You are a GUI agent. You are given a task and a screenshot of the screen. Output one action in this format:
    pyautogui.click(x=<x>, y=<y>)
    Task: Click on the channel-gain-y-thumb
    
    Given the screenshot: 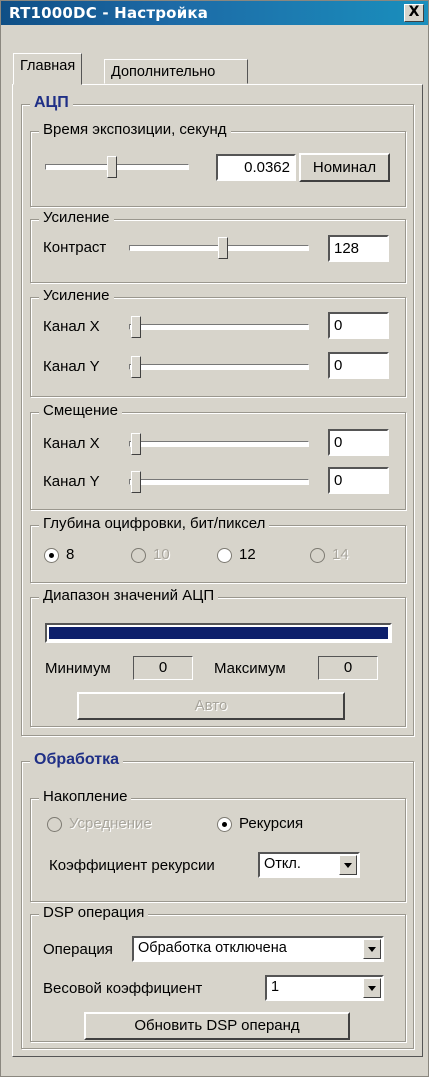 What is the action you would take?
    pyautogui.click(x=136, y=367)
    